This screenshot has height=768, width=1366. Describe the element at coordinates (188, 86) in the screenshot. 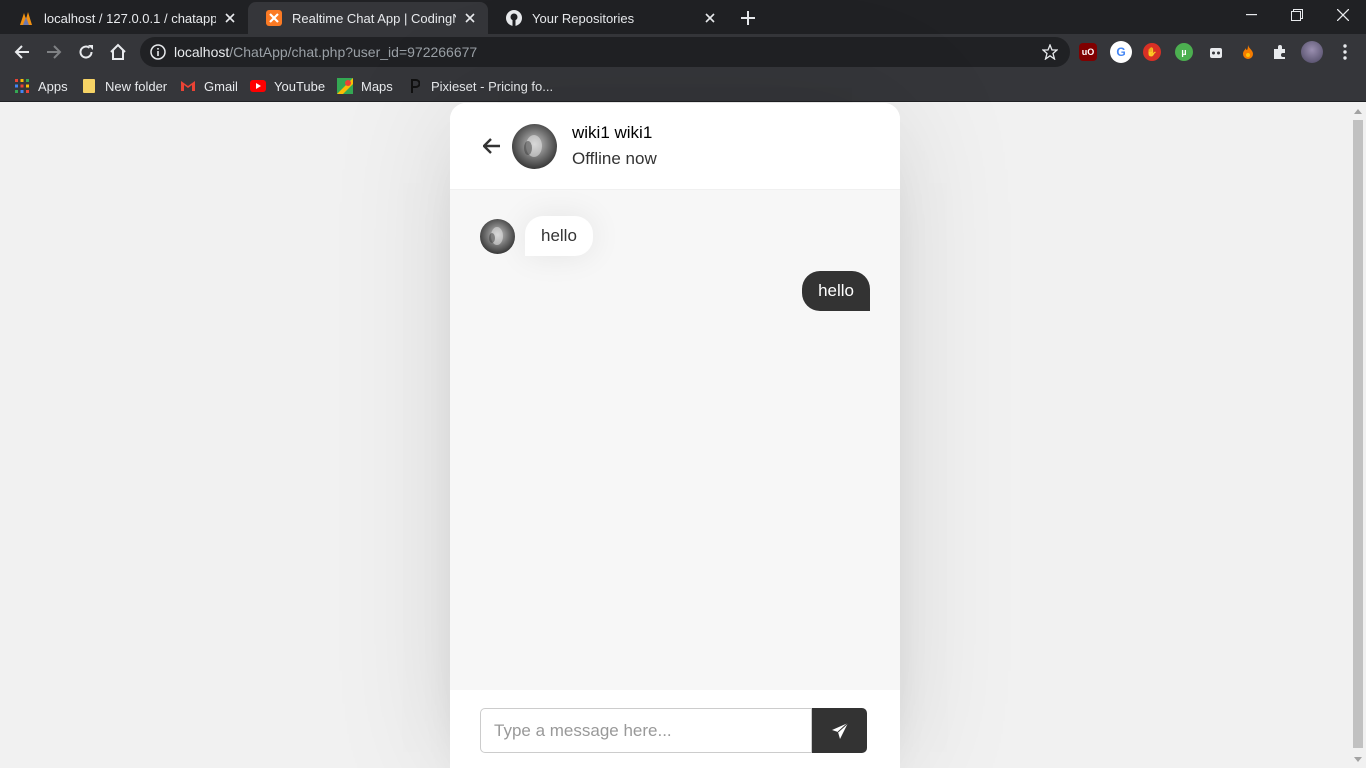

I see `gmail-icon` at that location.